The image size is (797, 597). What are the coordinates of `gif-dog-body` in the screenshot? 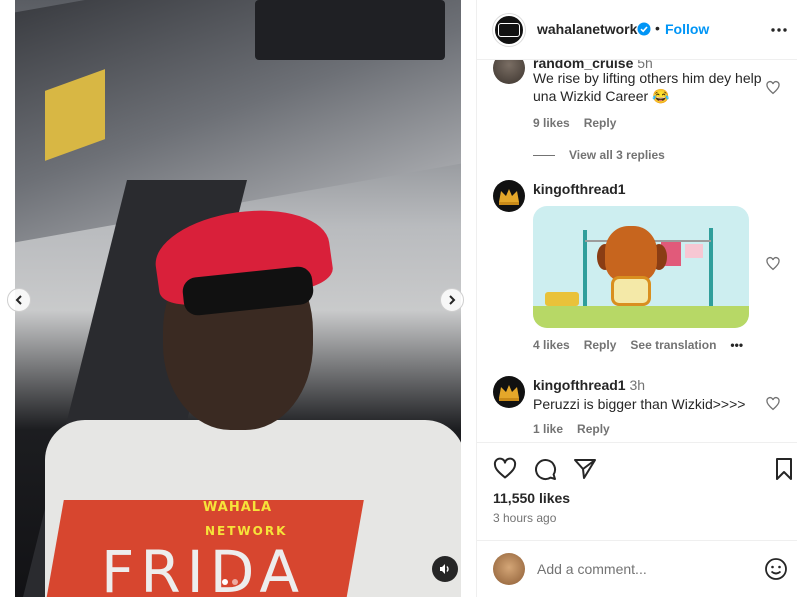 It's located at (631, 291).